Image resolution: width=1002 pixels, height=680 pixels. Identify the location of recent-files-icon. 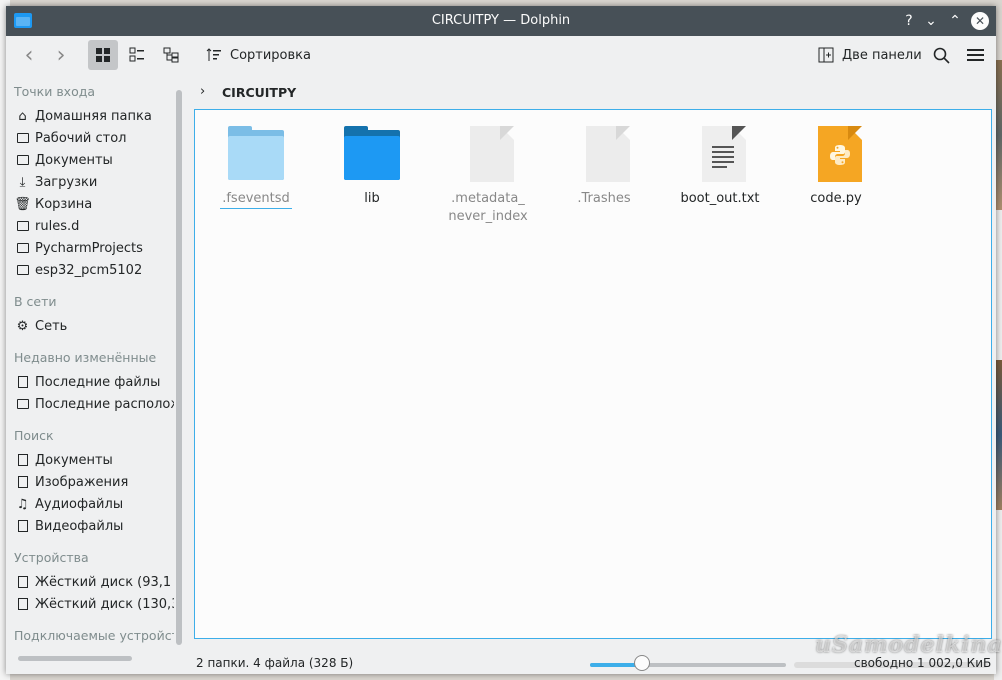
(22, 382).